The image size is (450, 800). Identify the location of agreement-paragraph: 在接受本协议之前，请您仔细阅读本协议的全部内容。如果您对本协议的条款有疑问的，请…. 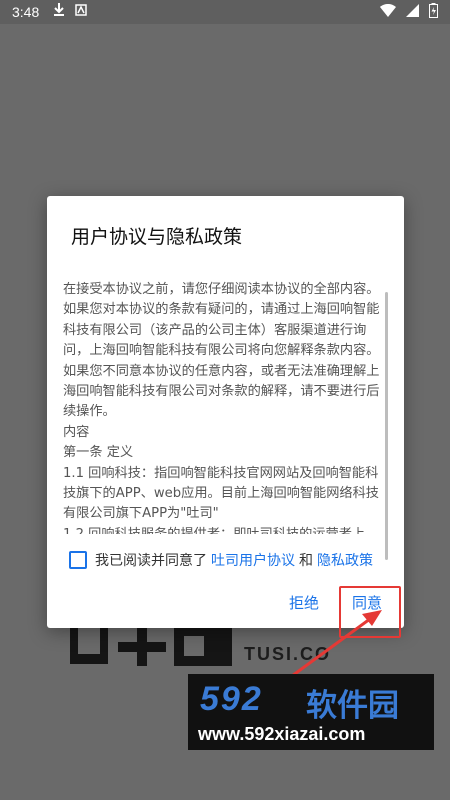
(221, 351).